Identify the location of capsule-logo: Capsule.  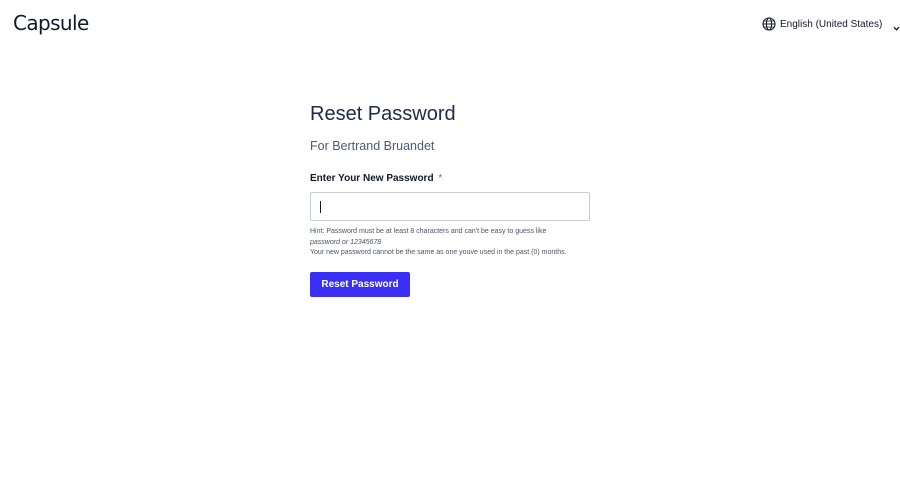
(51, 23).